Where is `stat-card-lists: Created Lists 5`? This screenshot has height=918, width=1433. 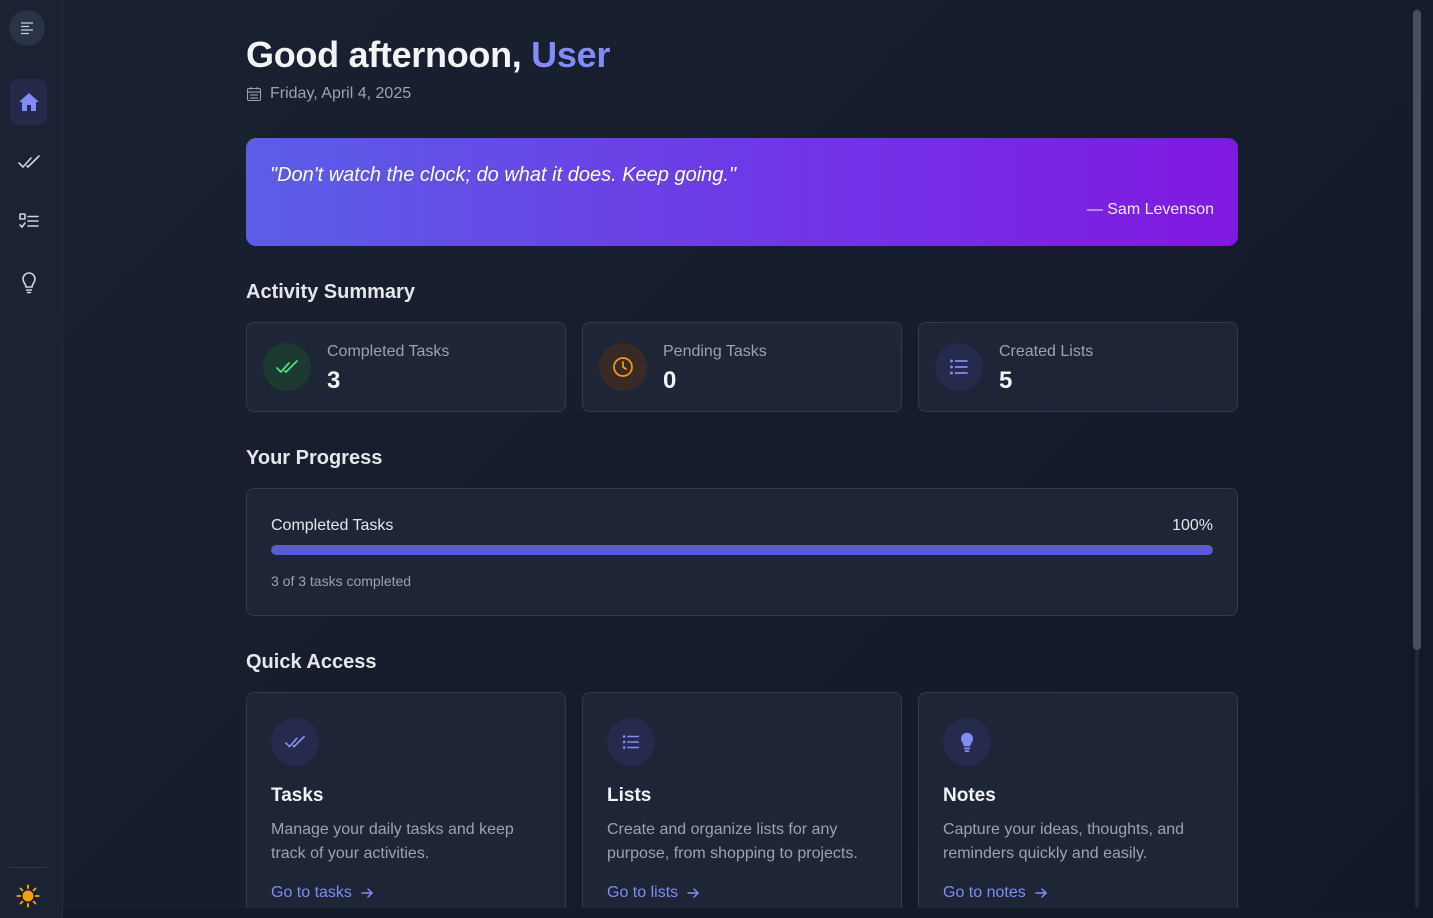 stat-card-lists: Created Lists 5 is located at coordinates (1078, 367).